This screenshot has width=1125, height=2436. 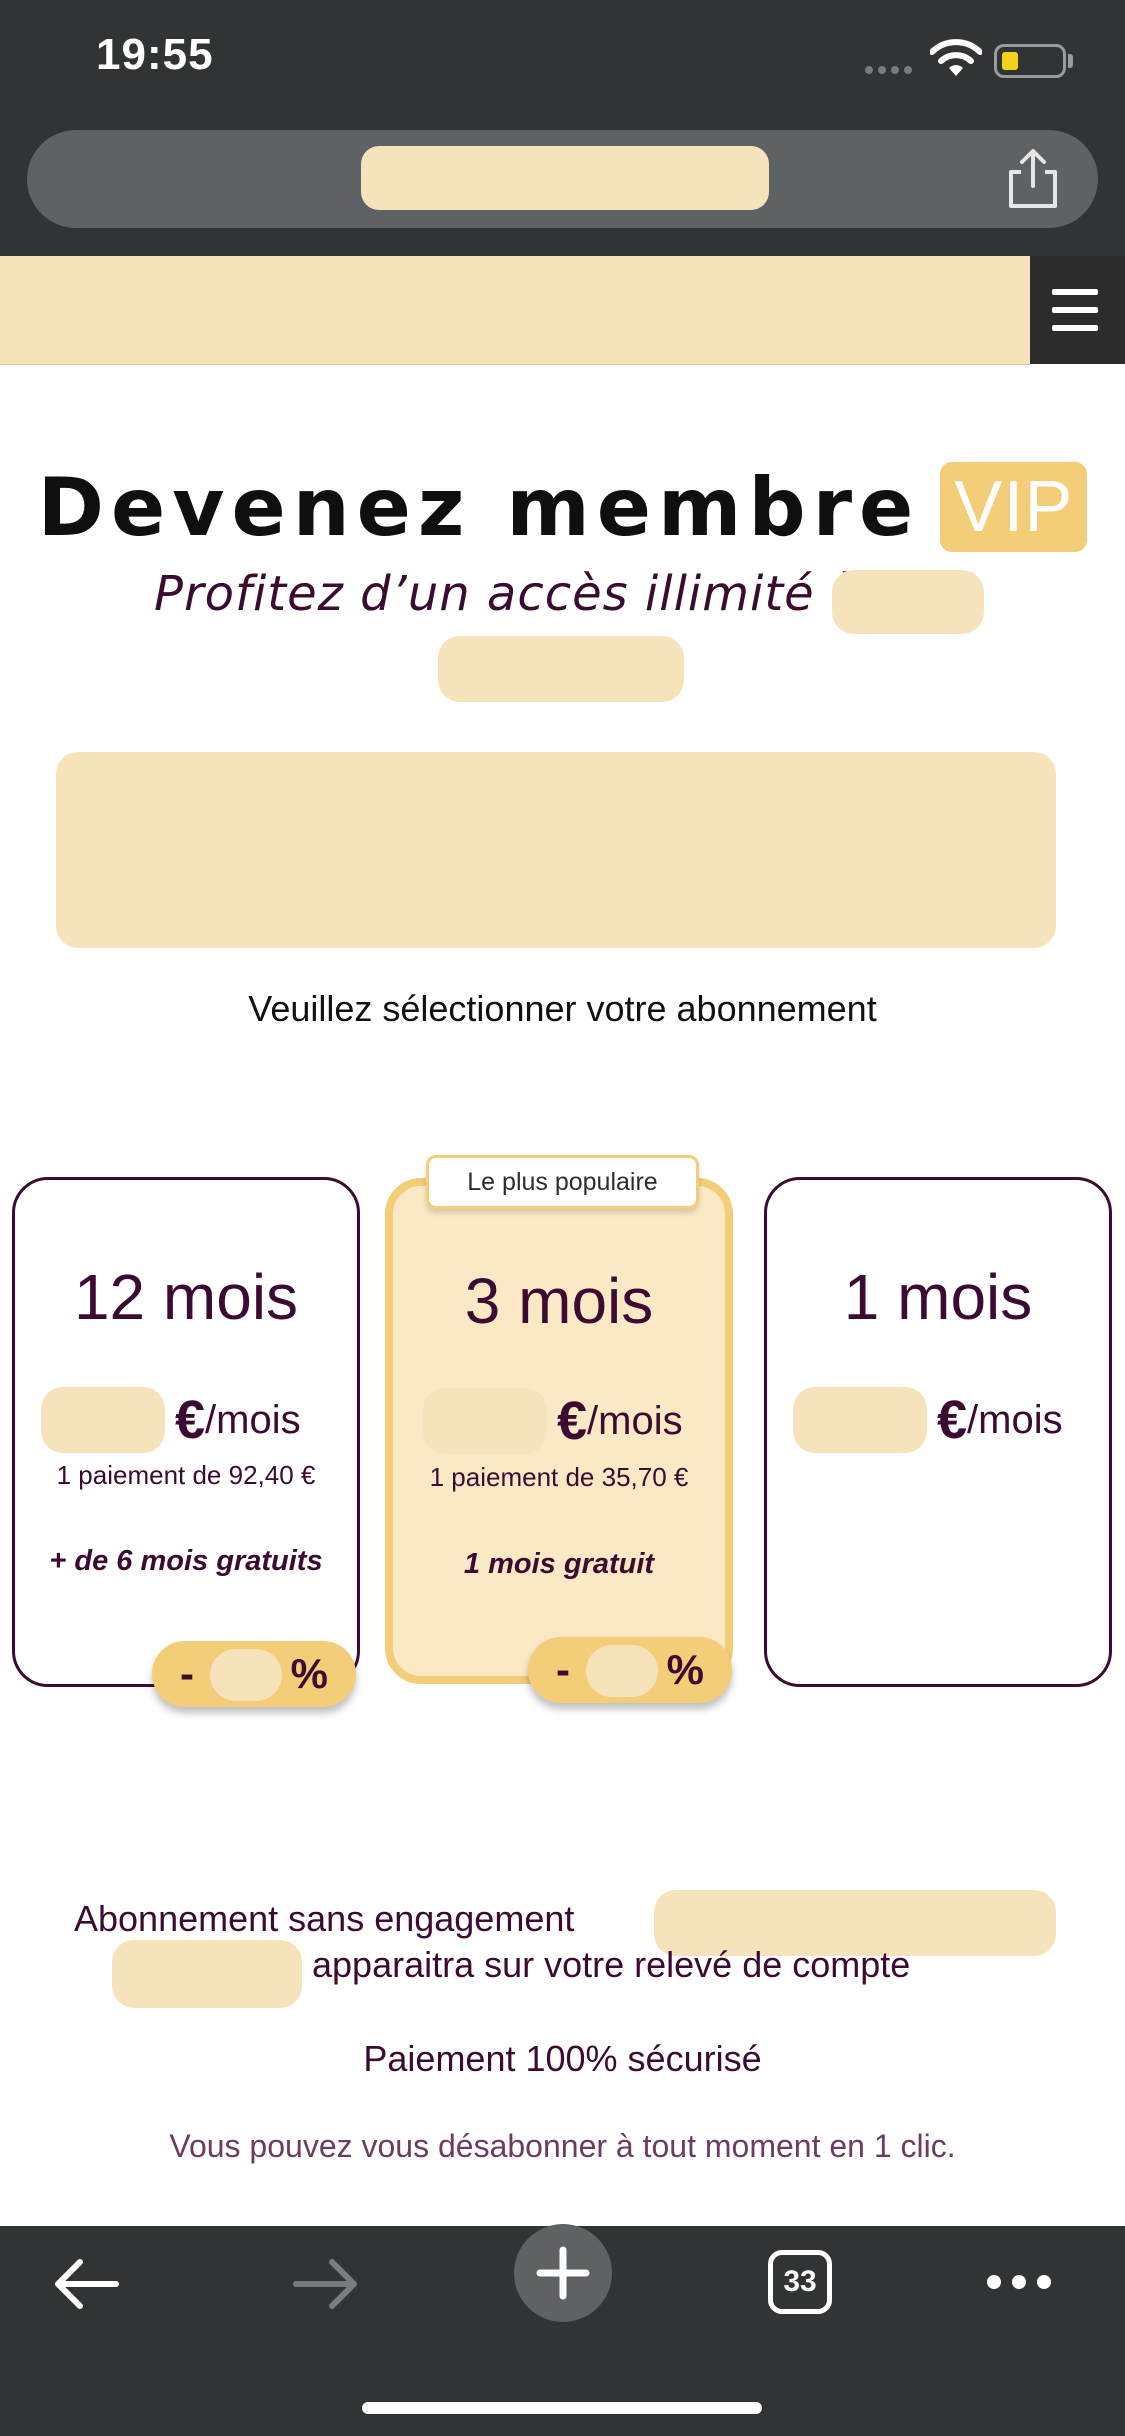 What do you see at coordinates (556, 850) in the screenshot?
I see `banner-redacted` at bounding box center [556, 850].